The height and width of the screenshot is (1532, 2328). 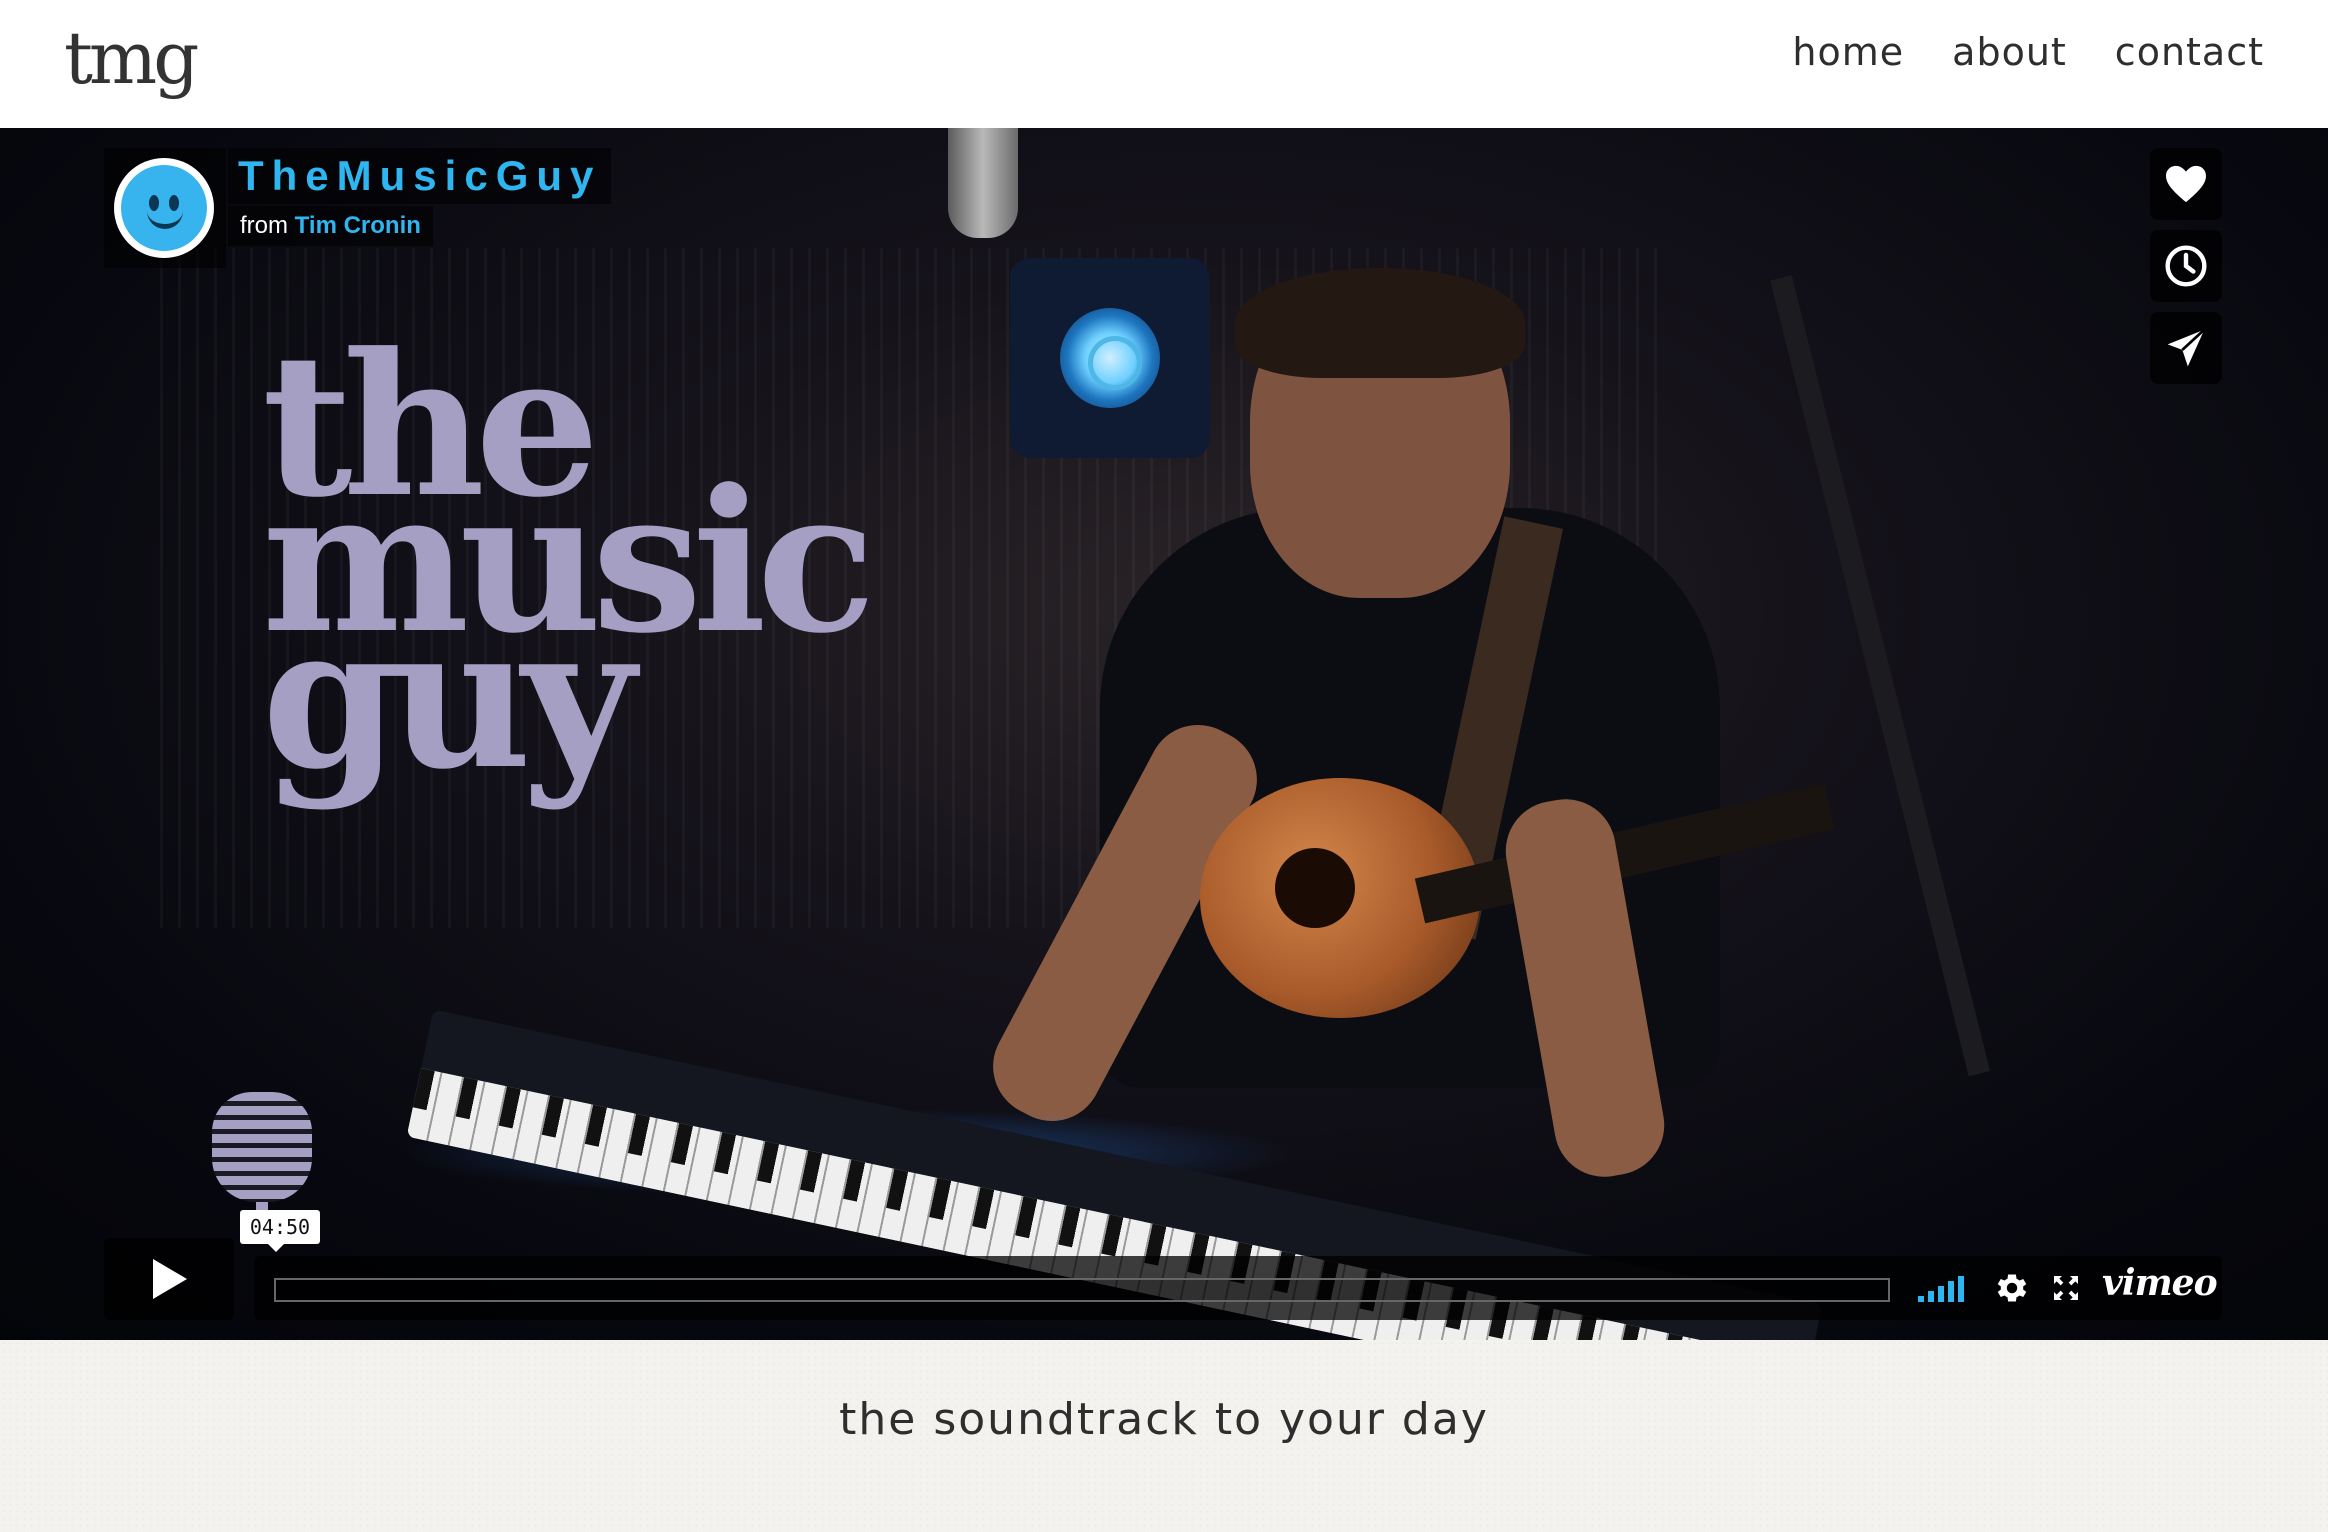 What do you see at coordinates (358, 225) in the screenshot?
I see `video-author-link: Tim Cronin` at bounding box center [358, 225].